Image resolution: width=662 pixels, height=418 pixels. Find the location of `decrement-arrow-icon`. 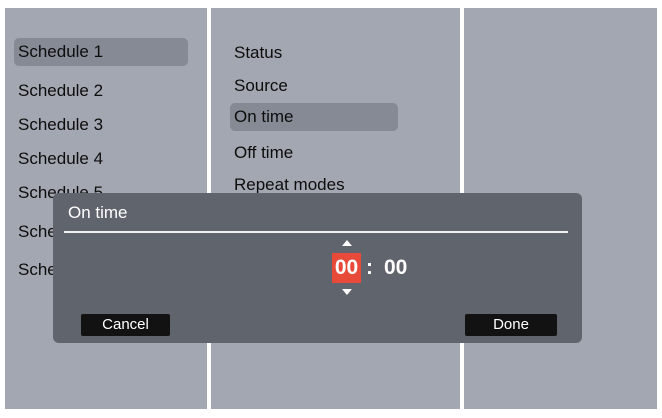

decrement-arrow-icon is located at coordinates (347, 292).